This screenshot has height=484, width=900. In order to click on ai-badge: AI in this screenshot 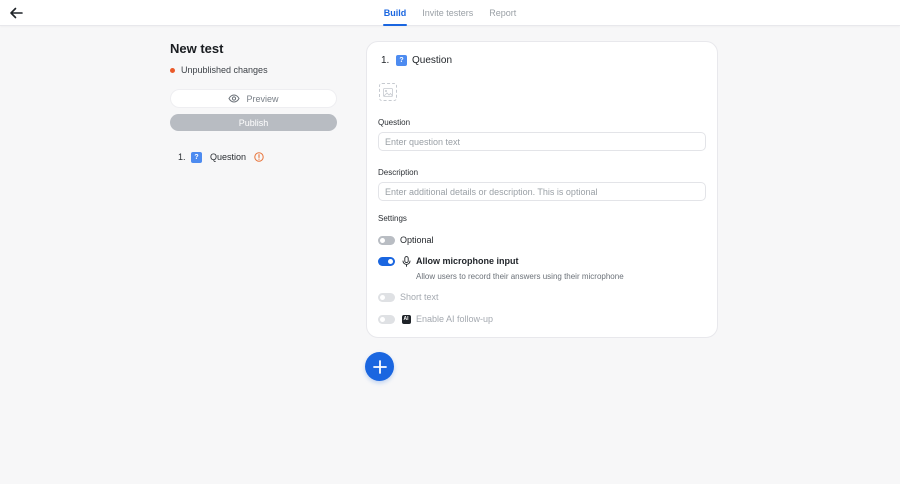, I will do `click(406, 319)`.